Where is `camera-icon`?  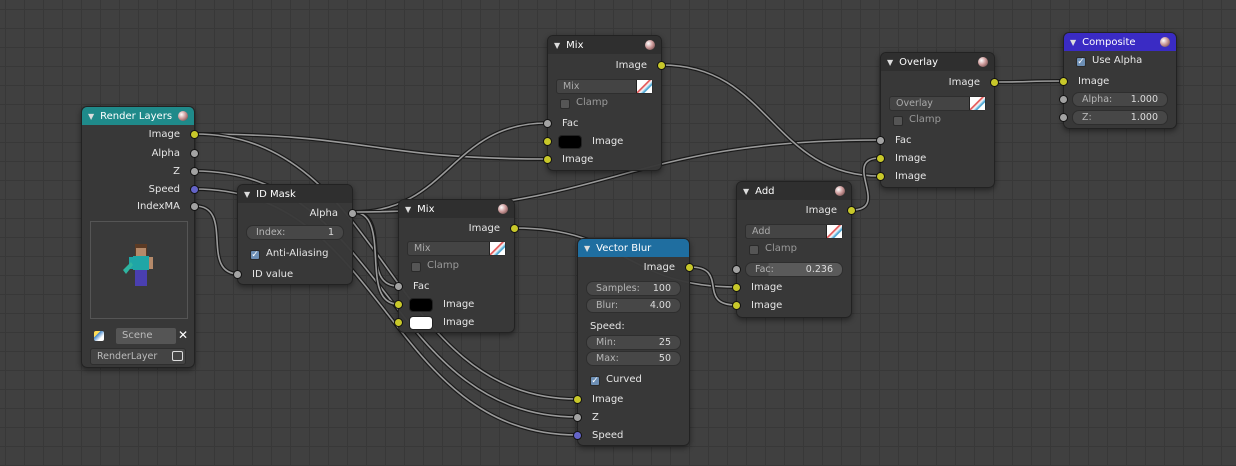
camera-icon is located at coordinates (177, 356).